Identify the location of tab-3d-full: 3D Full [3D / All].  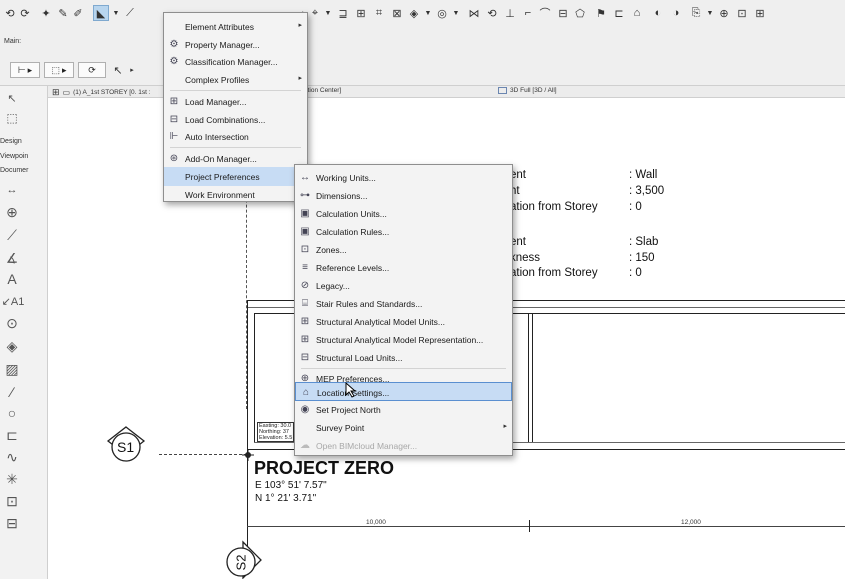
(527, 90).